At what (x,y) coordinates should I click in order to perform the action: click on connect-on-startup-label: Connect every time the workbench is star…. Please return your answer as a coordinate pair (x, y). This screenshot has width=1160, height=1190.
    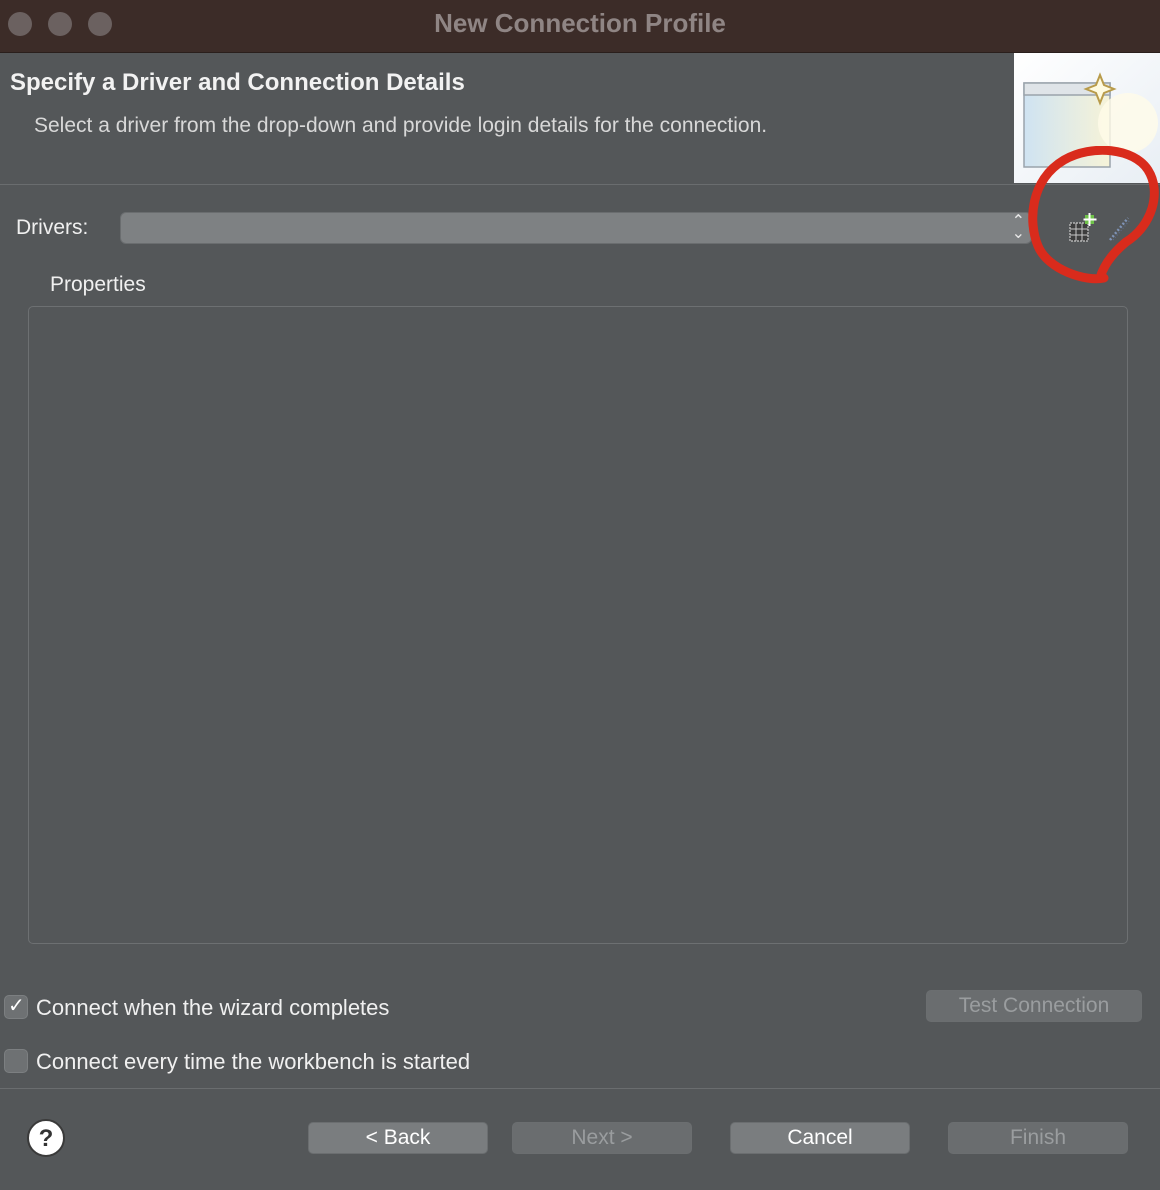
    Looking at the image, I should click on (253, 1061).